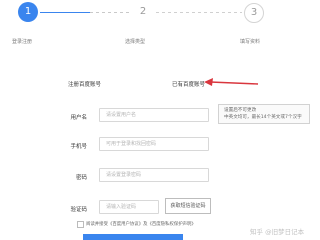 The image size is (320, 240). I want to click on password-label: 密码, so click(81, 178).